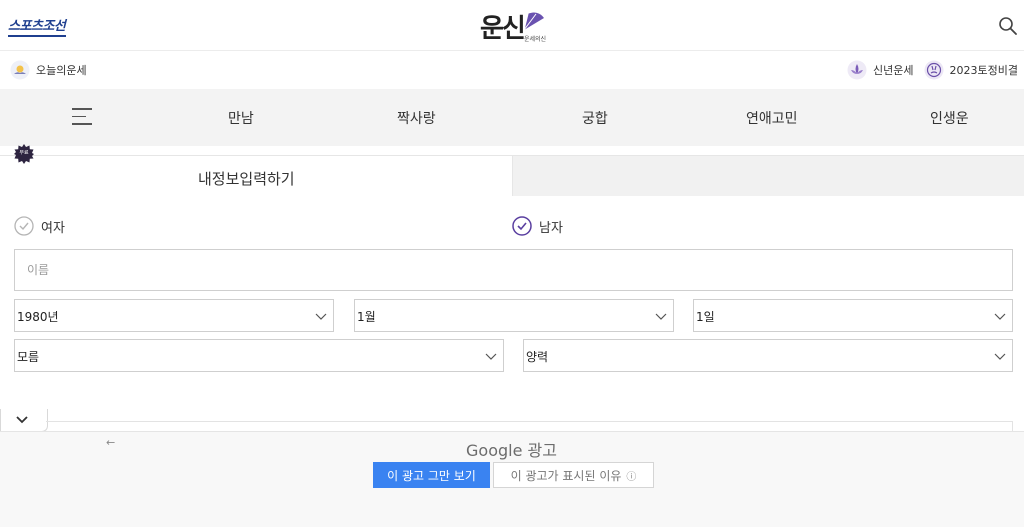 This screenshot has height=527, width=1024. I want to click on gender-female-radio: 여자, so click(39, 226).